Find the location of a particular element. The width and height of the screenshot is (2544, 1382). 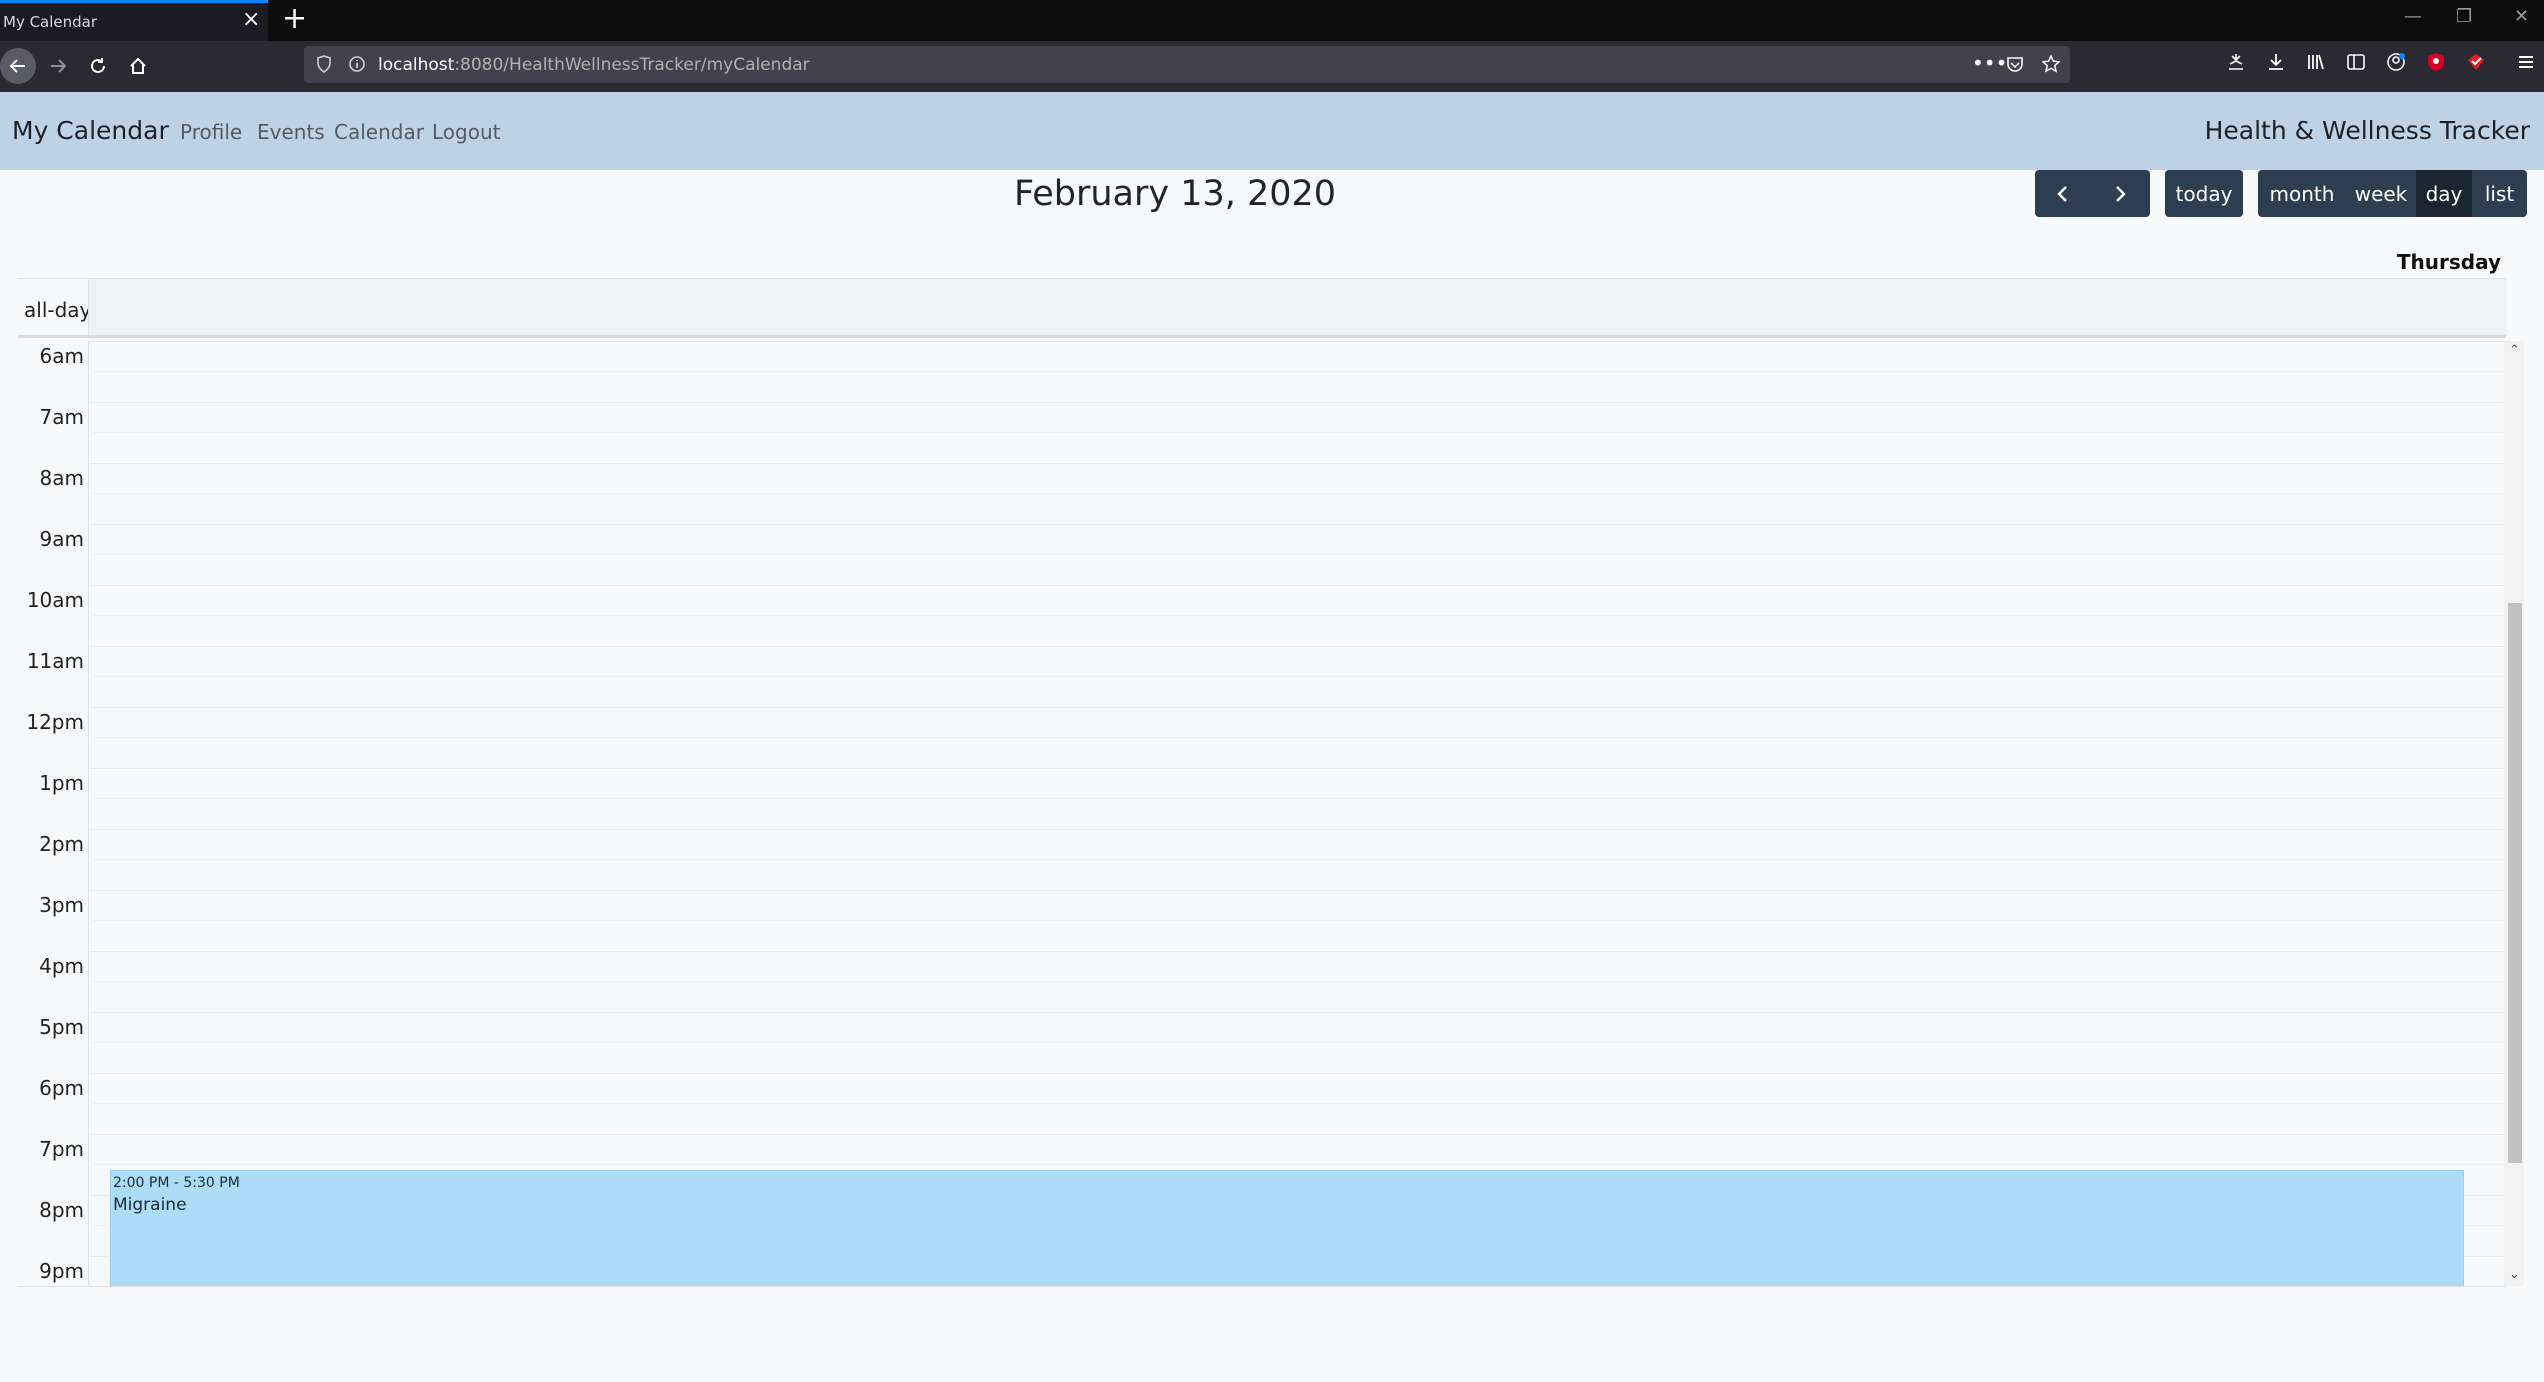

chevron-left-icon is located at coordinates (2061, 193).